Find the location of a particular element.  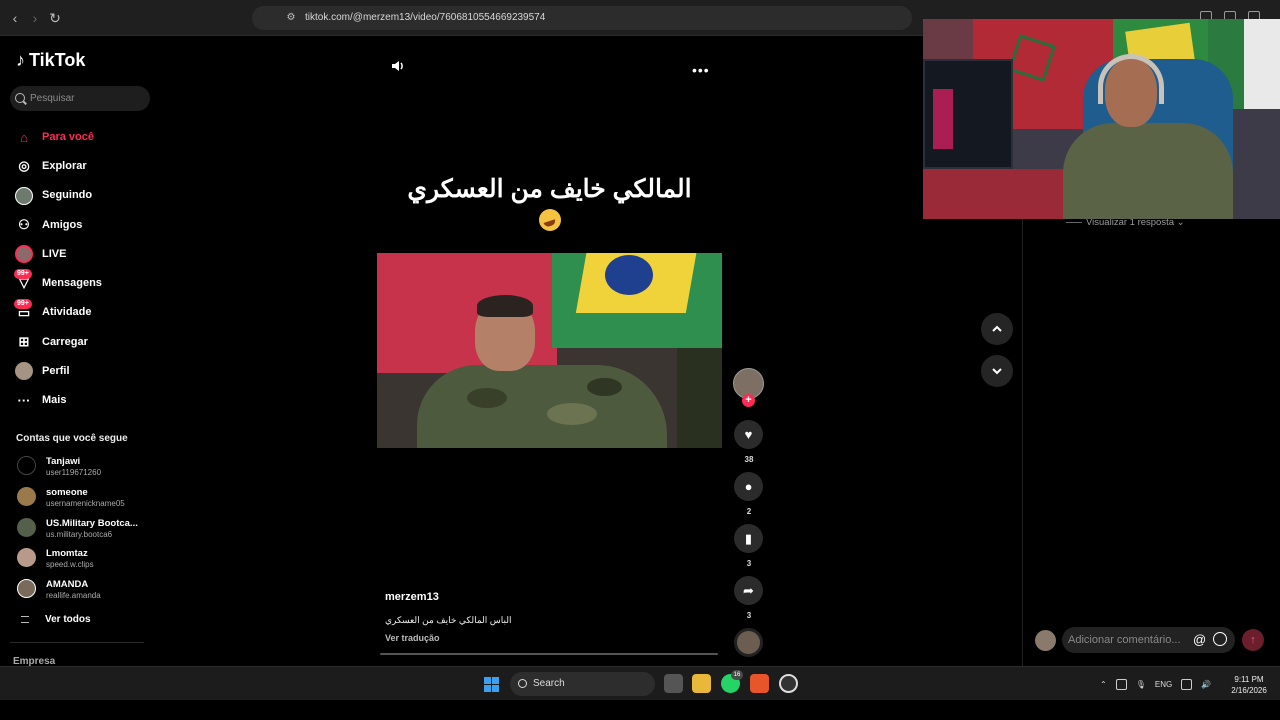

chevron-up-icon is located at coordinates (997, 328).